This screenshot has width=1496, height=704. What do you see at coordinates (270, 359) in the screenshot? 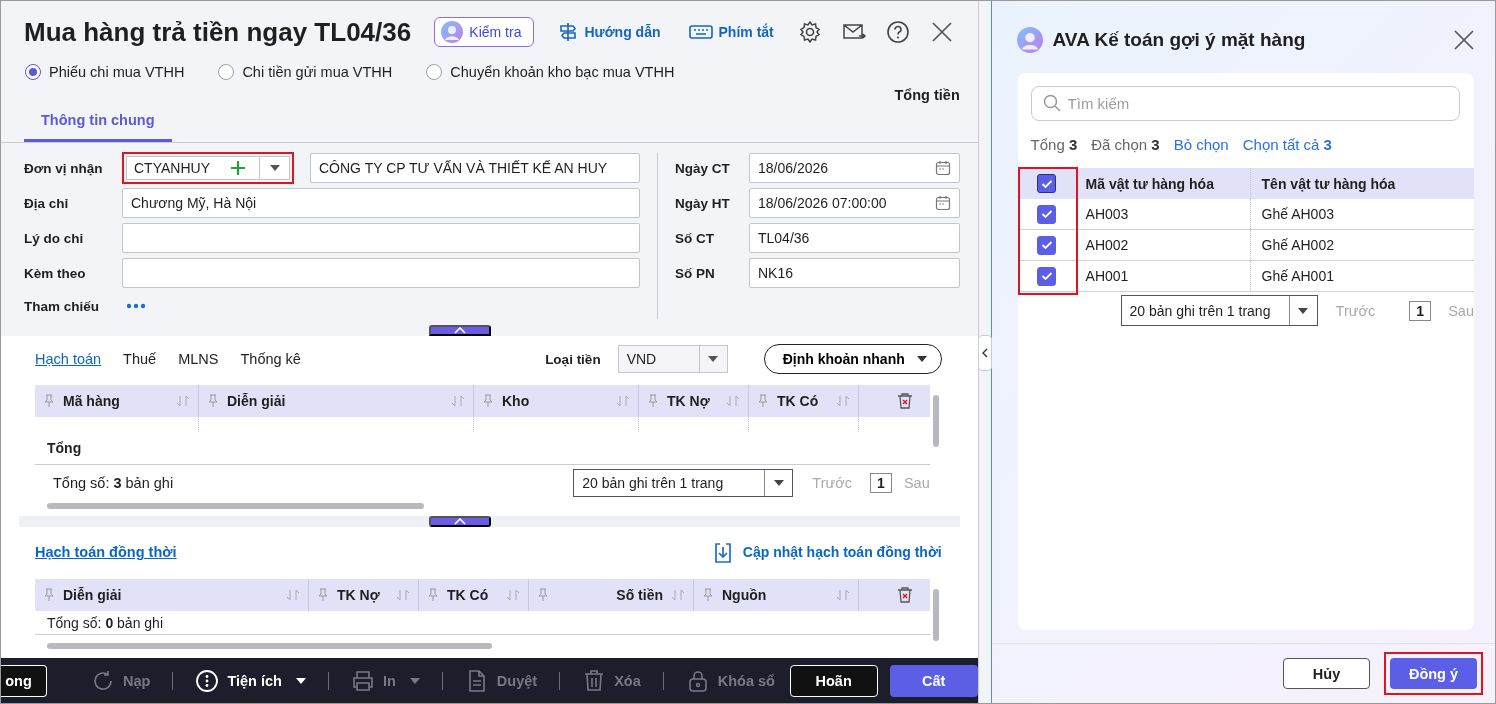
I see `tab: Thống kê` at bounding box center [270, 359].